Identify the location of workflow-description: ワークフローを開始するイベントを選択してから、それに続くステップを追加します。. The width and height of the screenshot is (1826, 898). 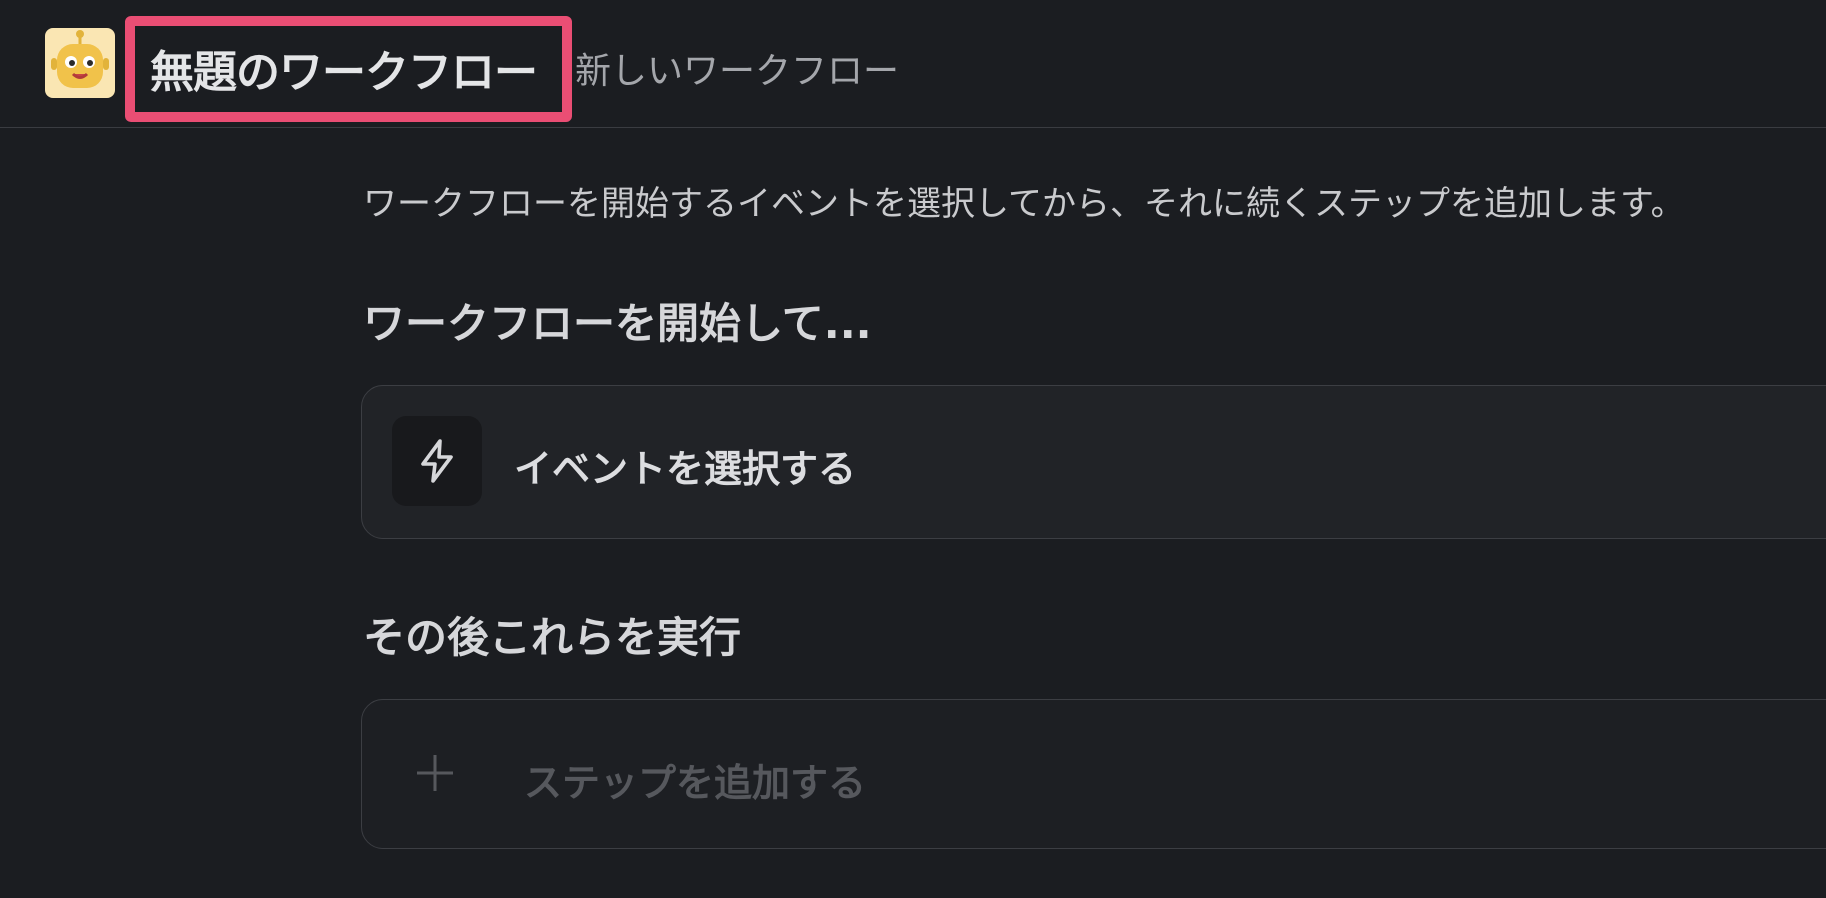
(1024, 204).